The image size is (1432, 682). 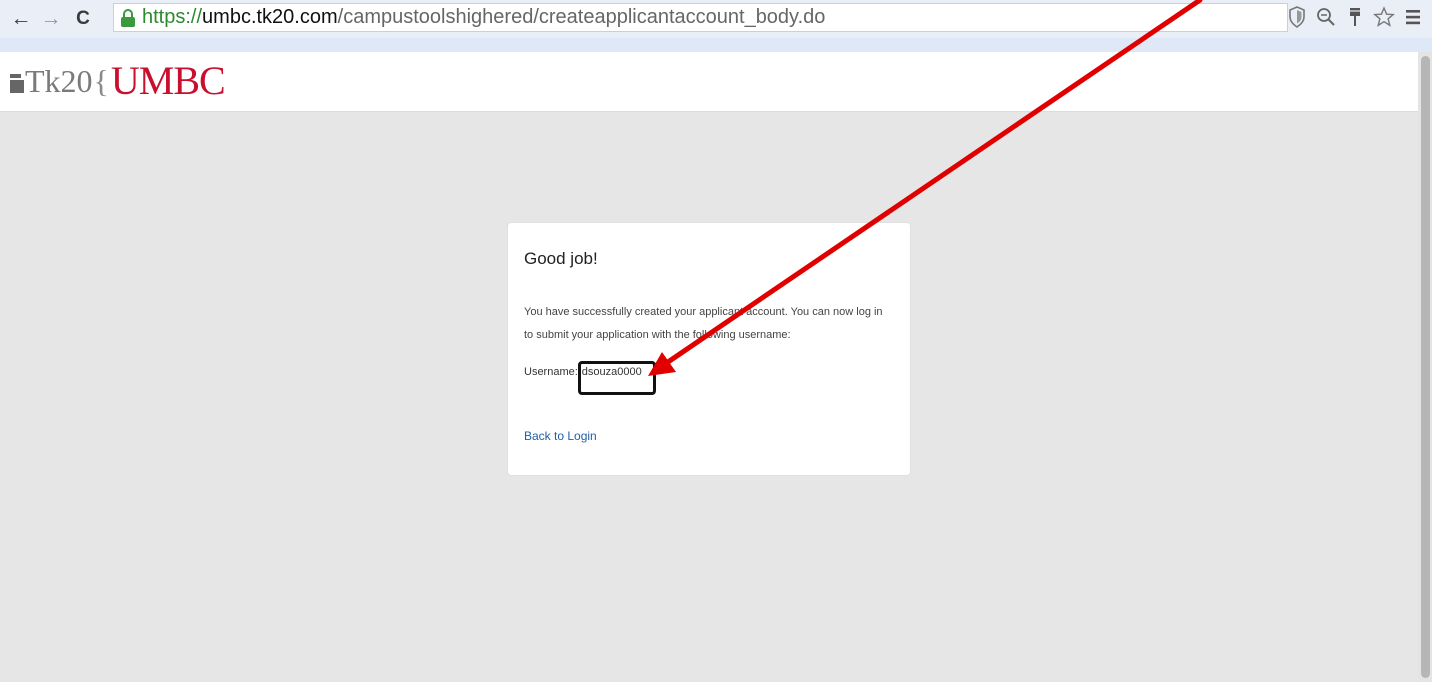 I want to click on scrollbar-thumb, so click(x=1425, y=367).